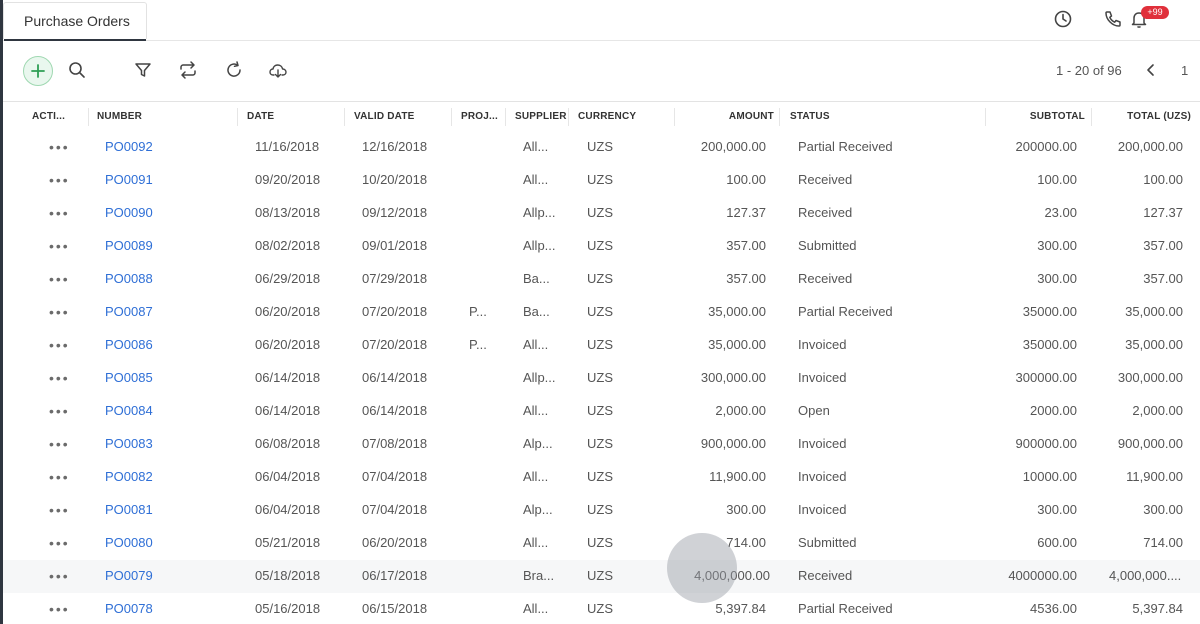 The image size is (1200, 624). Describe the element at coordinates (618, 117) in the screenshot. I see `column-header-currency: CURRENCY` at that location.